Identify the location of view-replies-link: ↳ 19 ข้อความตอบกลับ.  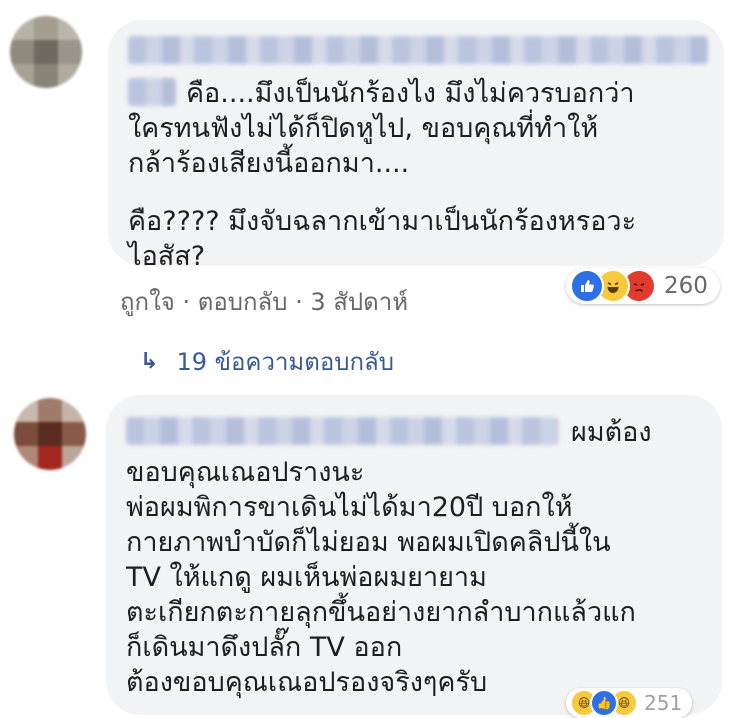
(267, 361).